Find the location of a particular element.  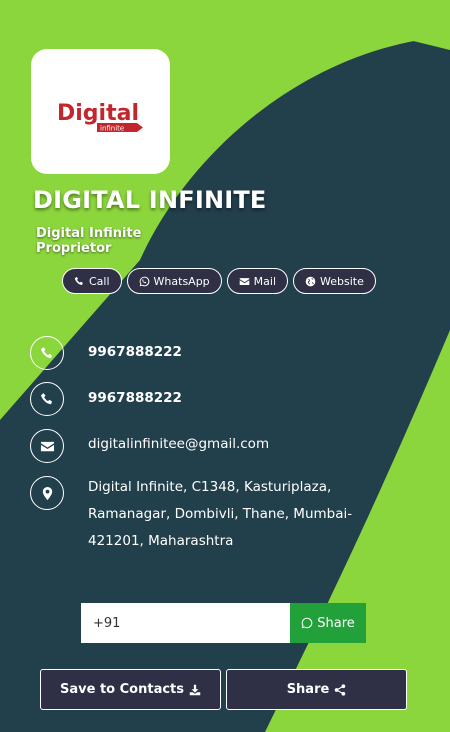

person-name: Digital Infinite is located at coordinates (89, 233).